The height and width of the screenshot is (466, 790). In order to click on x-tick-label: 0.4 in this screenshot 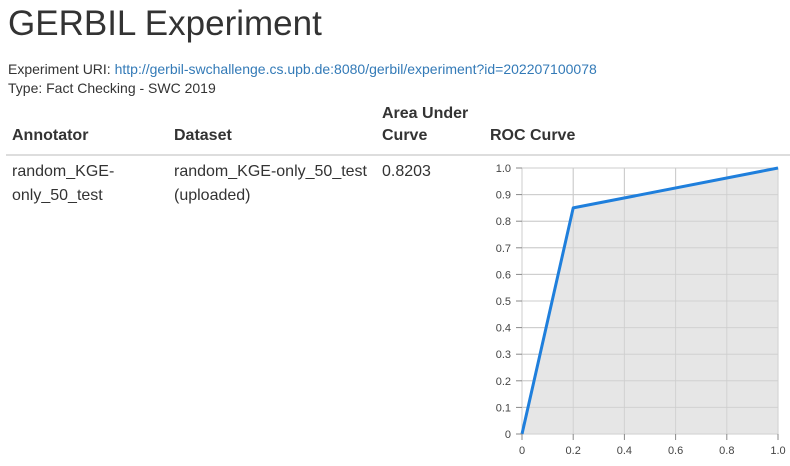, I will do `click(624, 451)`.